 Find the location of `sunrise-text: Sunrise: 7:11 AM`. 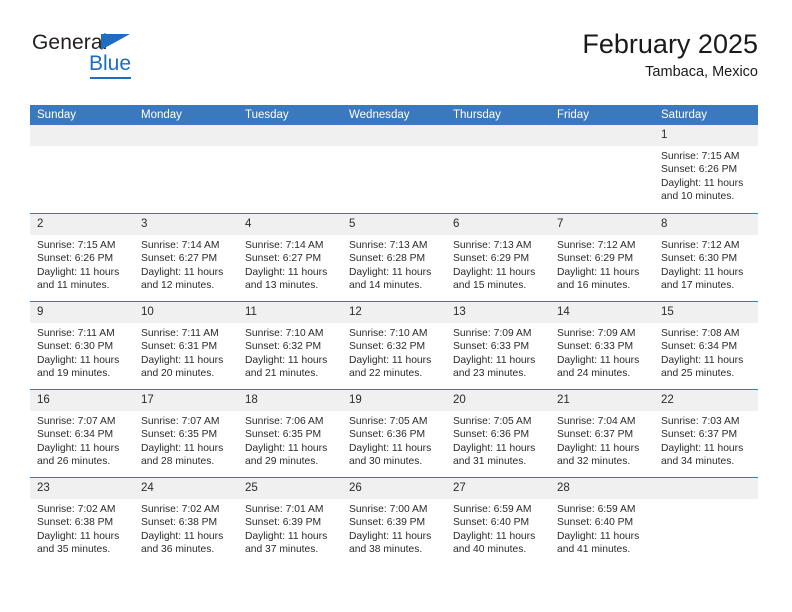

sunrise-text: Sunrise: 7:11 AM is located at coordinates (76, 333).